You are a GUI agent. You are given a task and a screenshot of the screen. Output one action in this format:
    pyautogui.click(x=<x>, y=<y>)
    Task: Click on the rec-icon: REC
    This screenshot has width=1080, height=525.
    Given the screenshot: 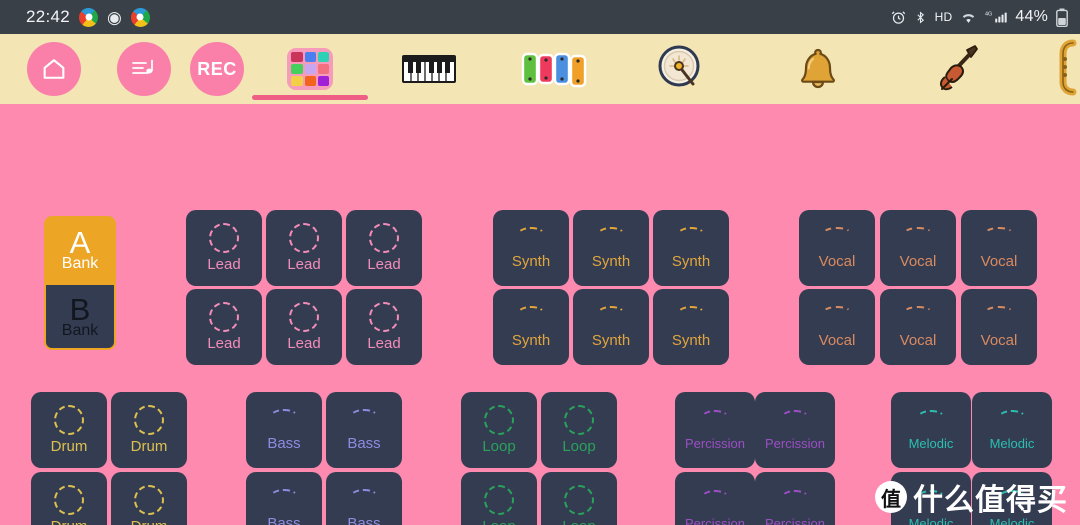 What is the action you would take?
    pyautogui.click(x=217, y=68)
    